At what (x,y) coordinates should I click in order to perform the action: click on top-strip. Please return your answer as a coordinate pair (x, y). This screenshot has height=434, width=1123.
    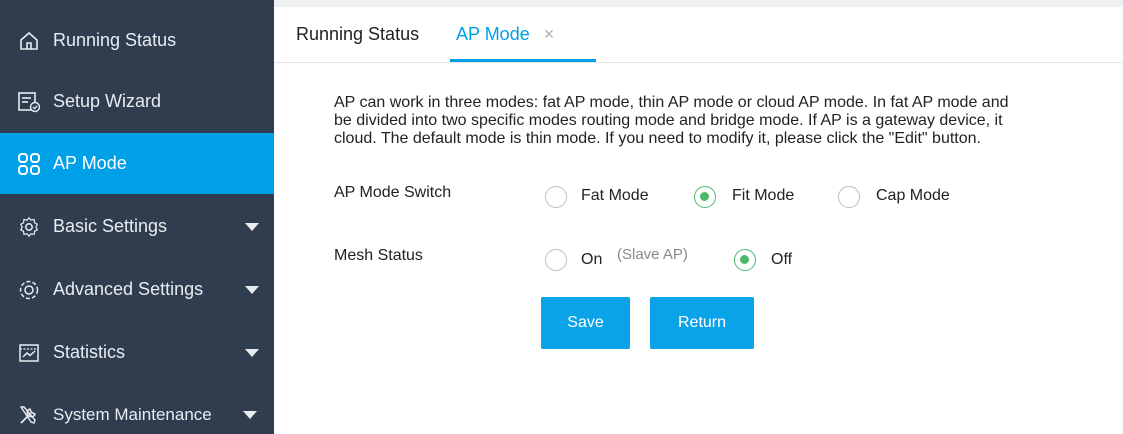
    Looking at the image, I should click on (698, 3).